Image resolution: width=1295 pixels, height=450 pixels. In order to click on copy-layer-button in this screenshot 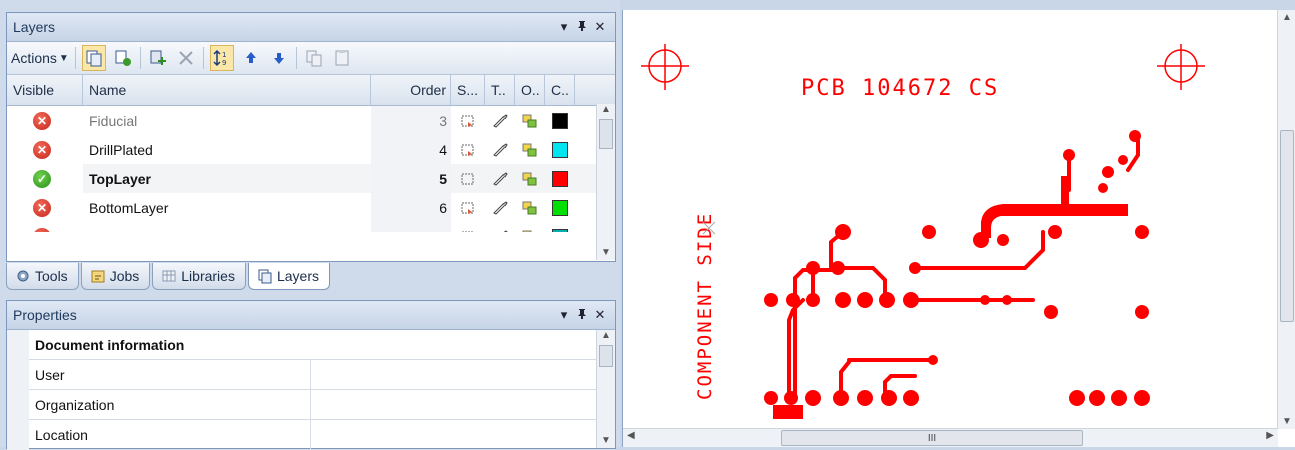, I will do `click(314, 58)`.